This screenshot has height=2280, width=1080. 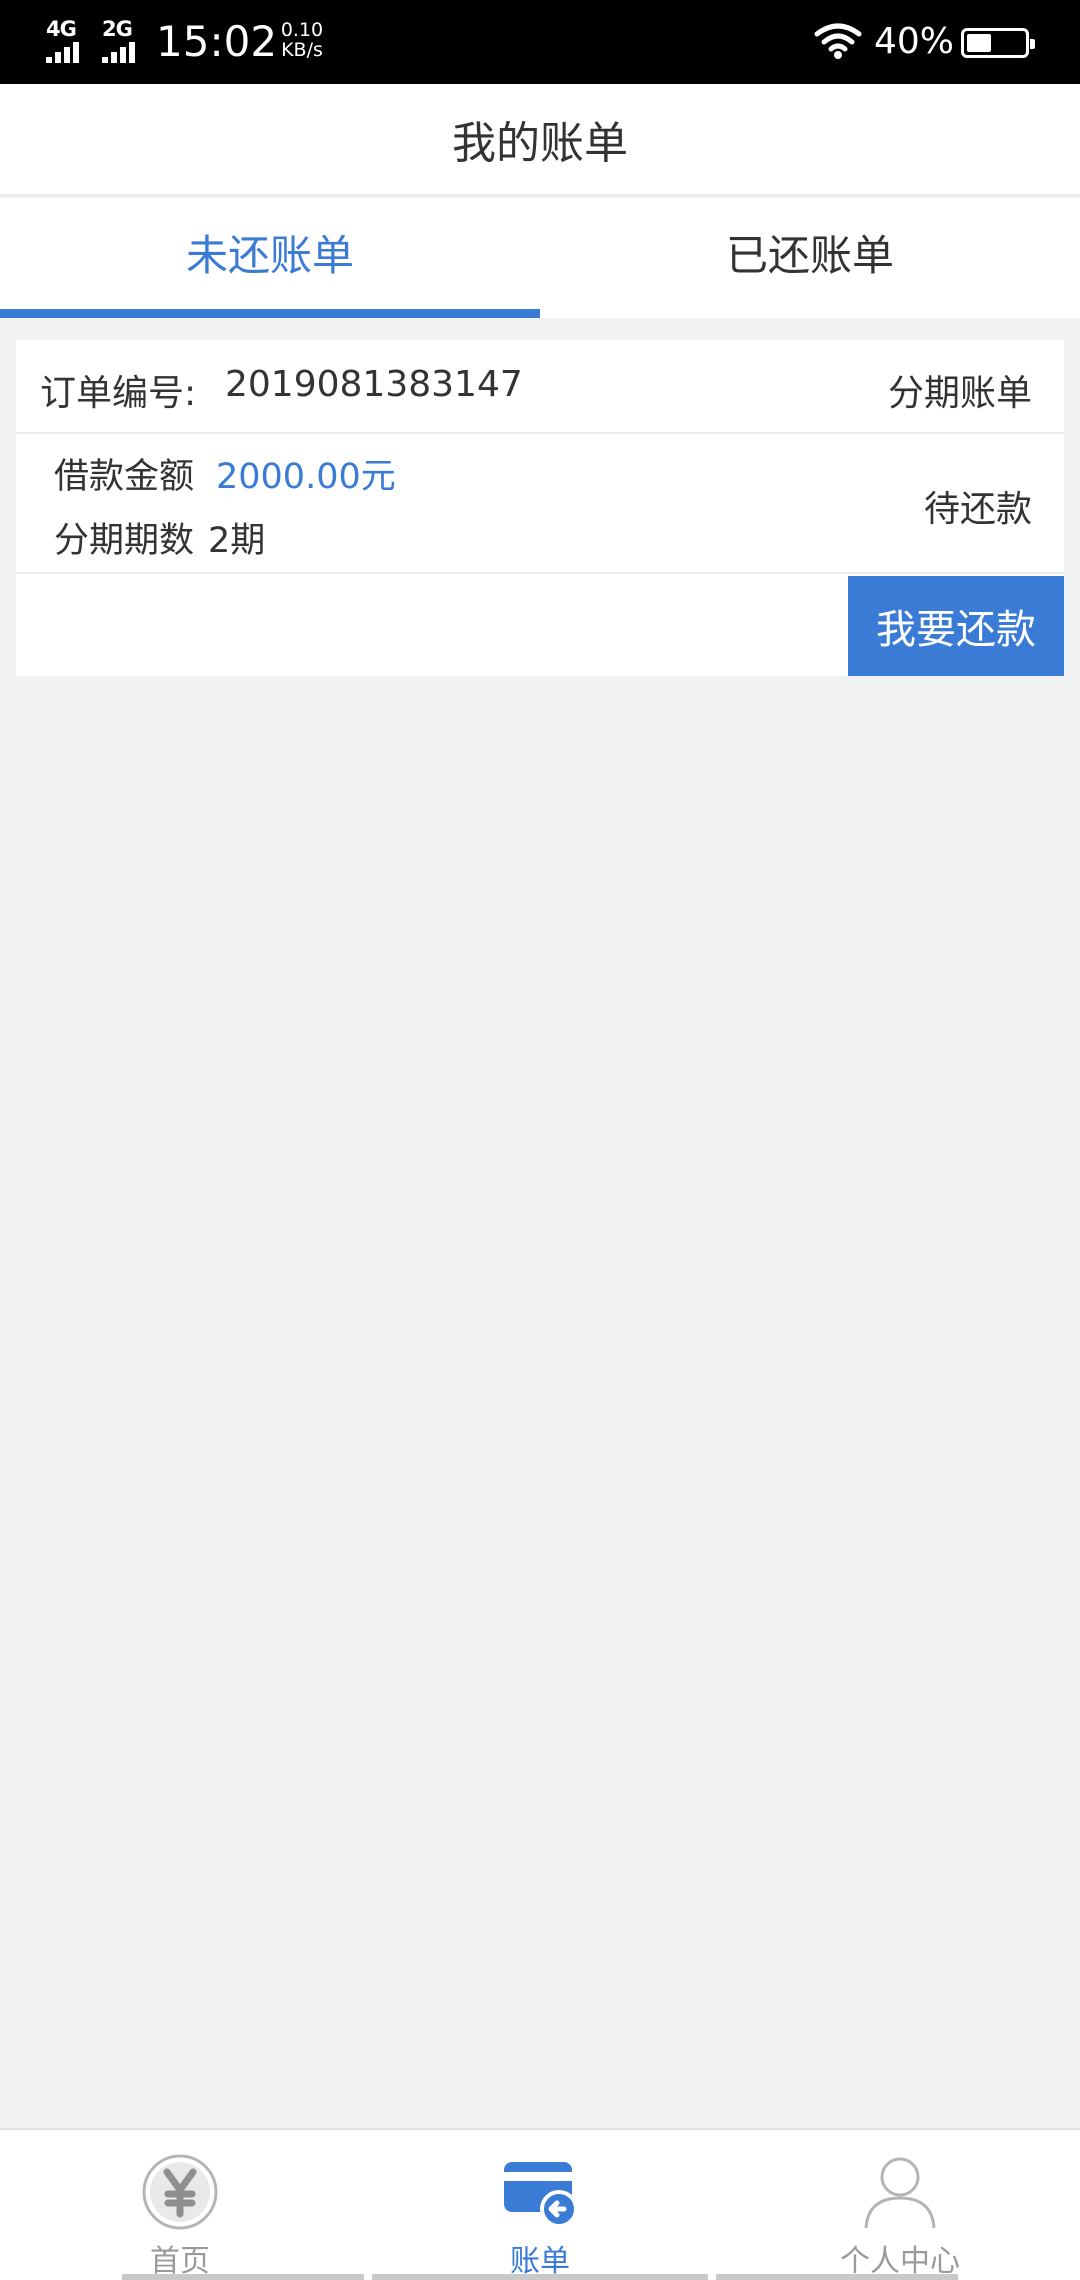 I want to click on user-icon, so click(x=900, y=2193).